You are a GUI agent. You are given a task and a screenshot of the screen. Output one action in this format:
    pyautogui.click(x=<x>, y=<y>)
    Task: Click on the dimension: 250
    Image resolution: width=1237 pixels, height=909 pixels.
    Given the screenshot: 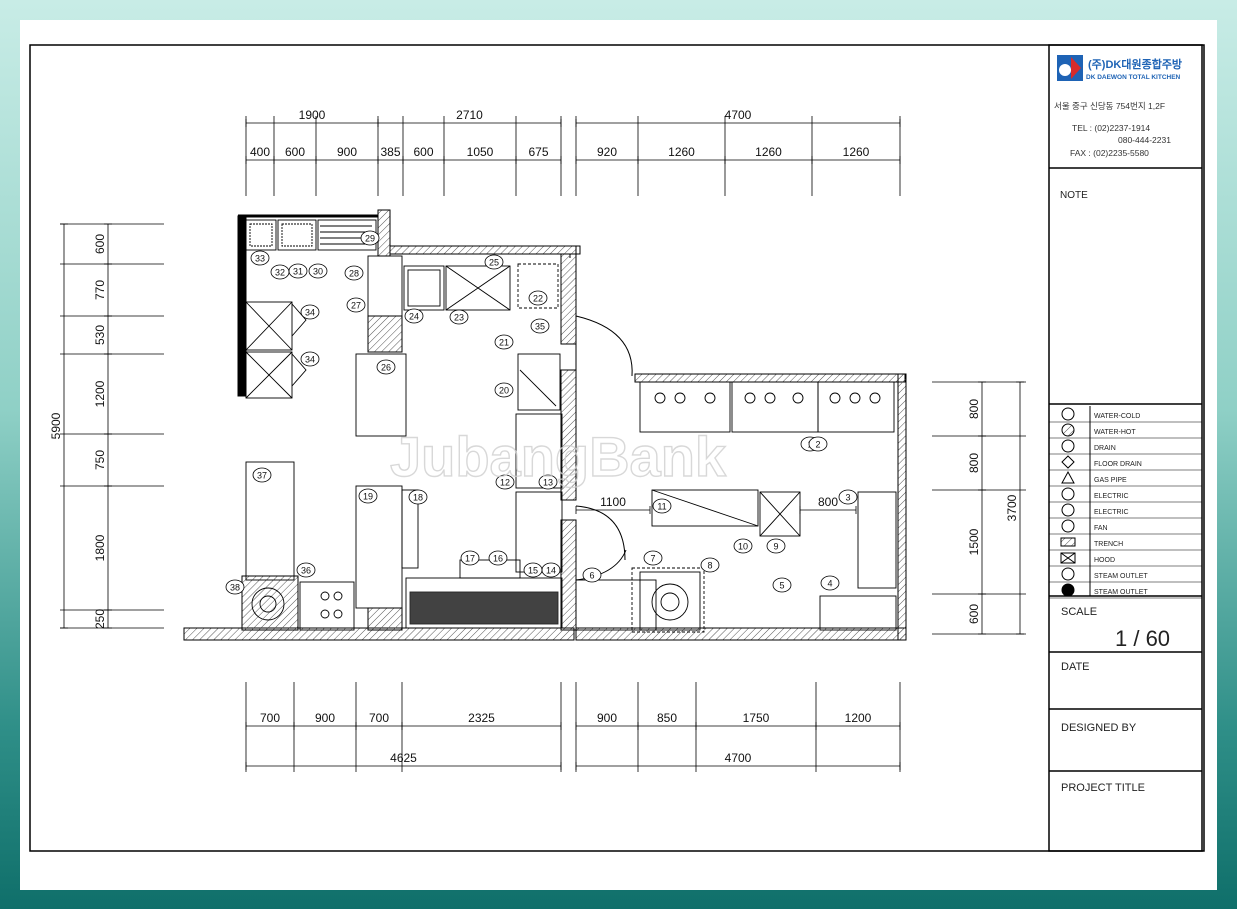 What is the action you would take?
    pyautogui.click(x=102, y=619)
    